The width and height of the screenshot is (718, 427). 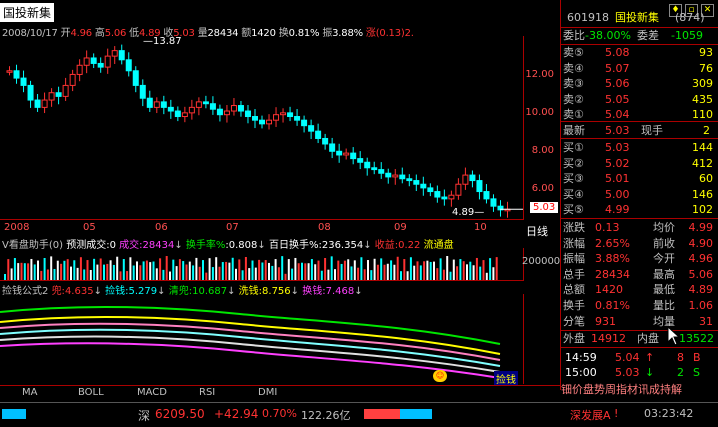 I want to click on level-volume: 309, so click(x=702, y=83).